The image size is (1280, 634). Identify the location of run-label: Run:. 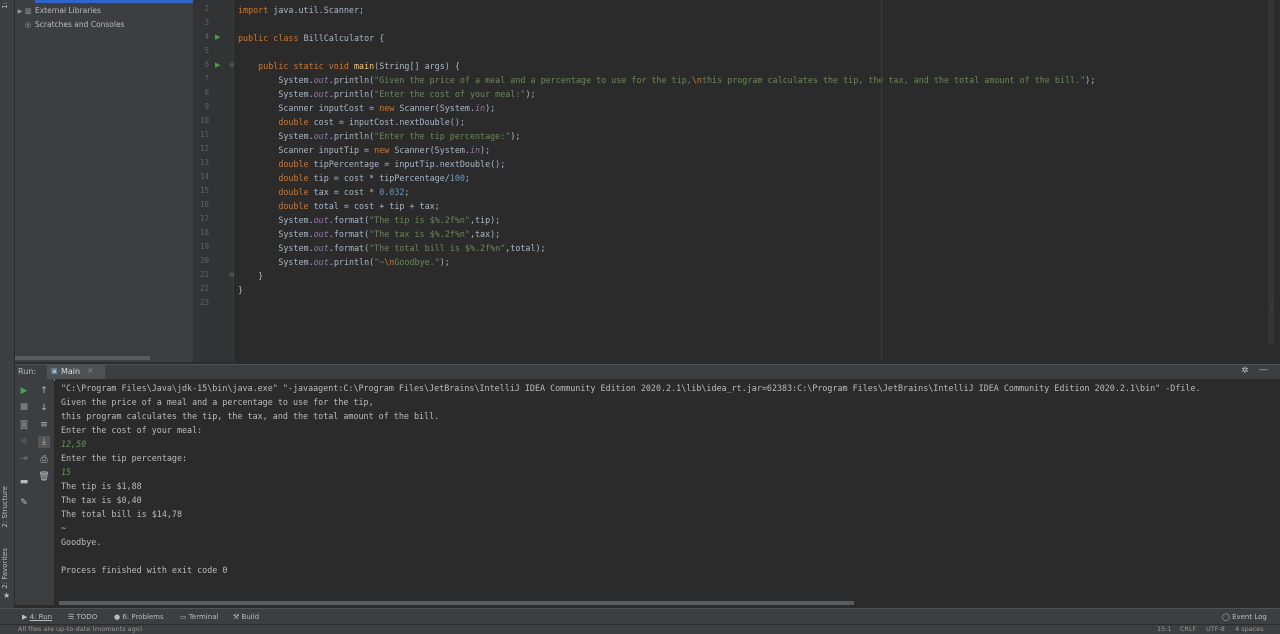
(27, 371).